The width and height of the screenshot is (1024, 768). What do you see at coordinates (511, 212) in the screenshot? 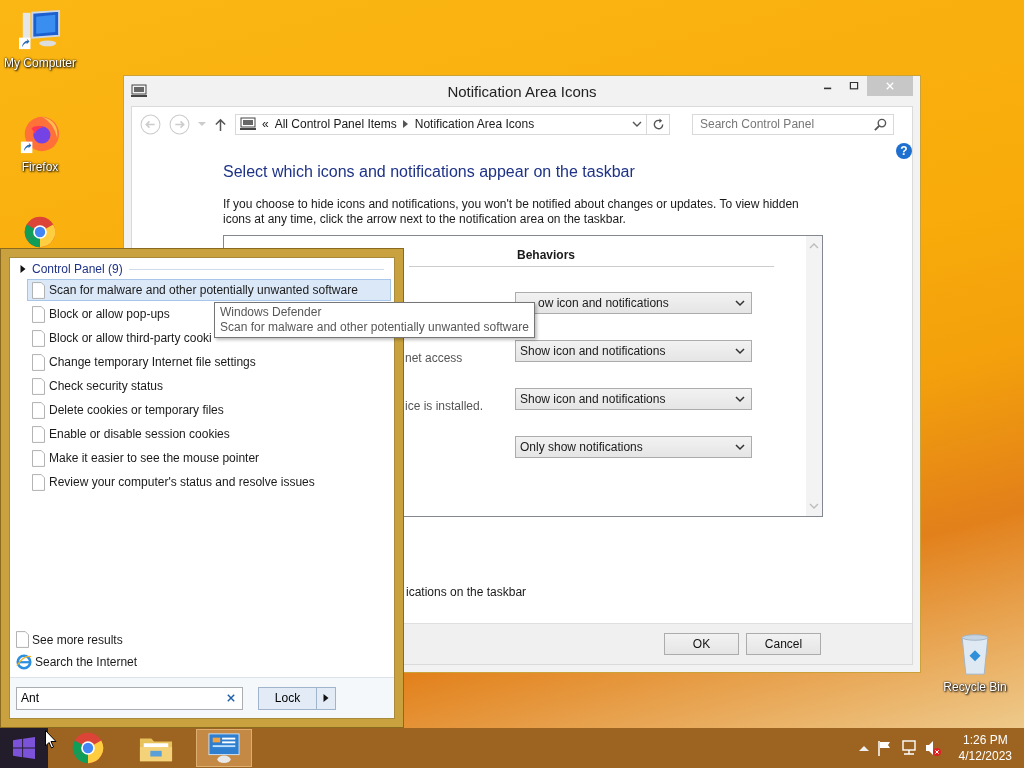
I see `description-text: If you choose to hide icons and notifications, you won't be notified about changes or updates. To view hidden icons at any time, click the arrow next to the notification area on the taskbar.` at bounding box center [511, 212].